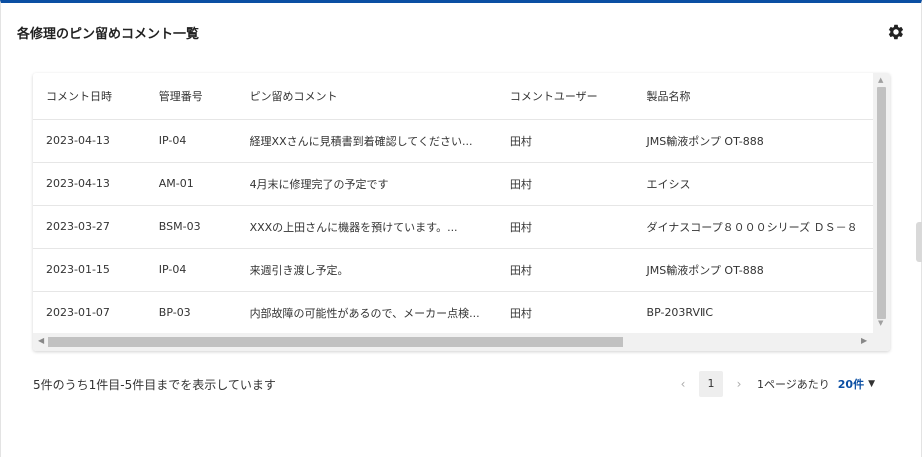  Describe the element at coordinates (366, 269) in the screenshot. I see `cell-pinned-comment: 来週引き渡し予定。` at that location.